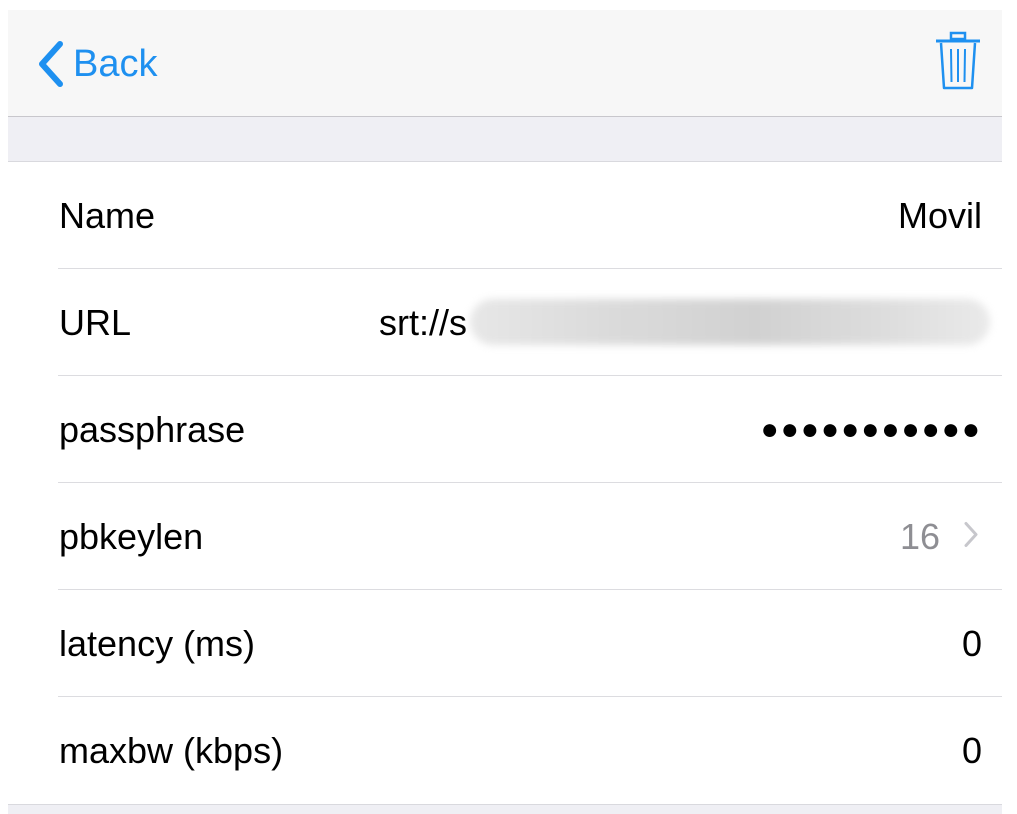 The width and height of the screenshot is (1017, 814). What do you see at coordinates (51, 64) in the screenshot?
I see `chevron-left-icon` at bounding box center [51, 64].